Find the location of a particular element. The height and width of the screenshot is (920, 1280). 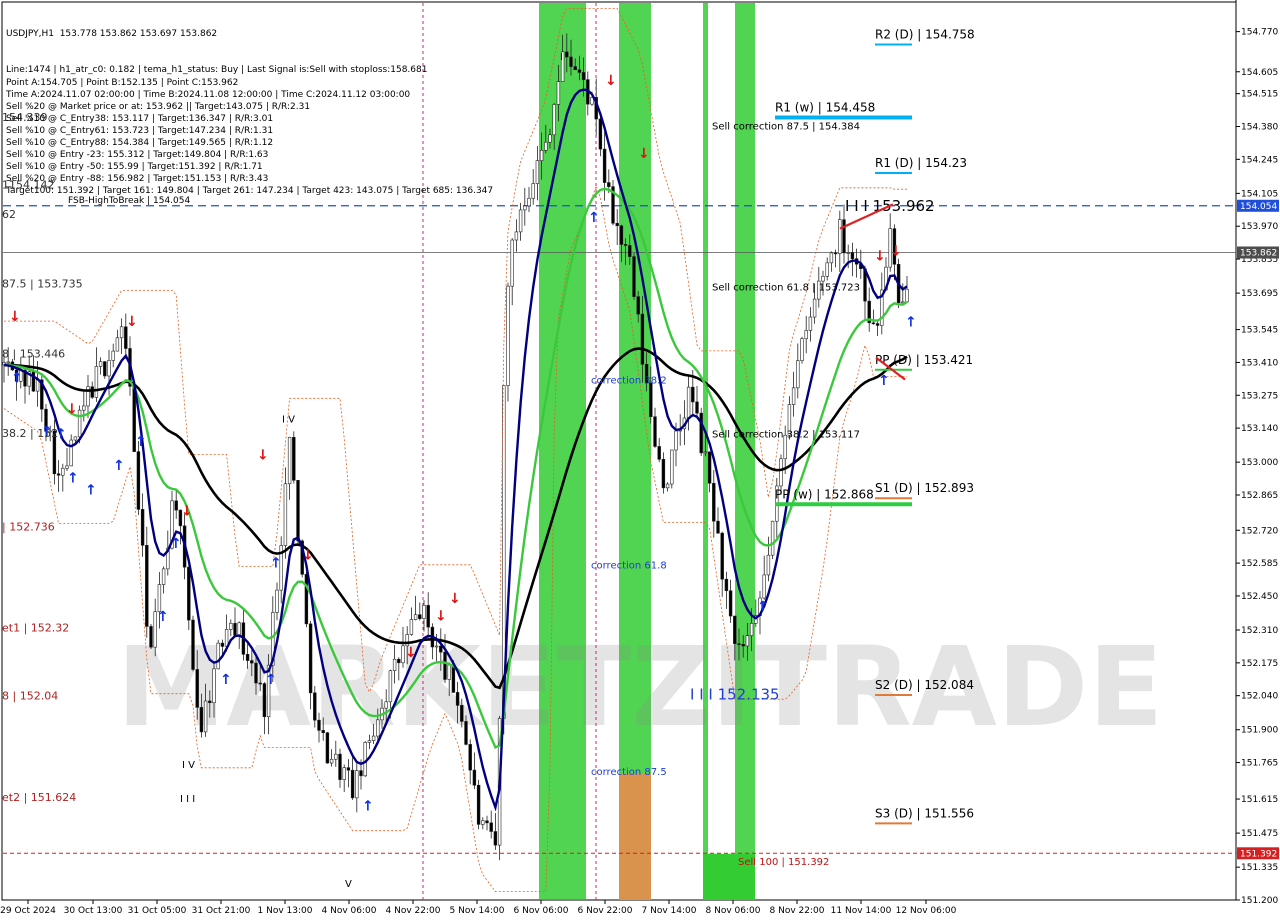

left-level-label: et2 | 151.624 is located at coordinates (39, 797).